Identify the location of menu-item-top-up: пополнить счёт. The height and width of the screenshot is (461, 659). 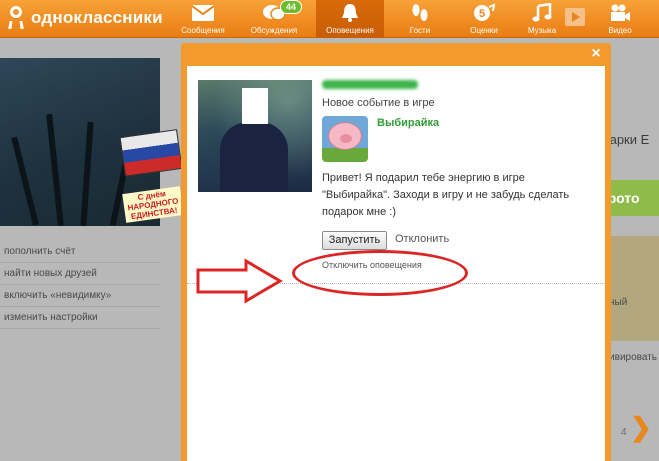
(80, 252).